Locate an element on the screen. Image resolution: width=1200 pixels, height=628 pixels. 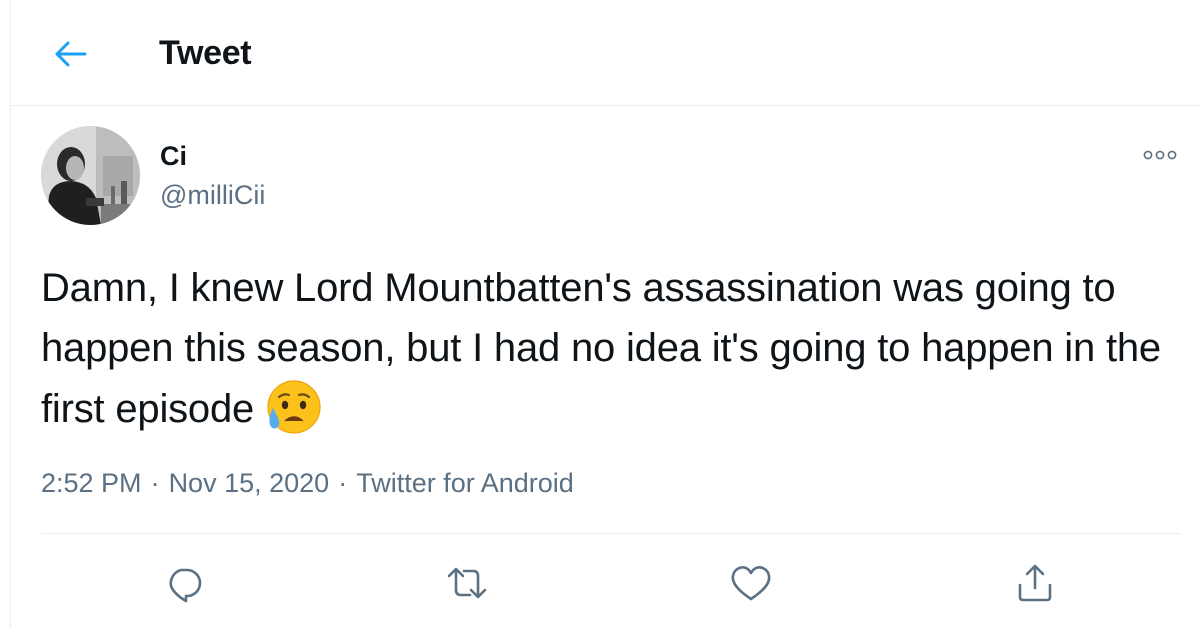
tweet-time: 2:52 PM is located at coordinates (91, 483).